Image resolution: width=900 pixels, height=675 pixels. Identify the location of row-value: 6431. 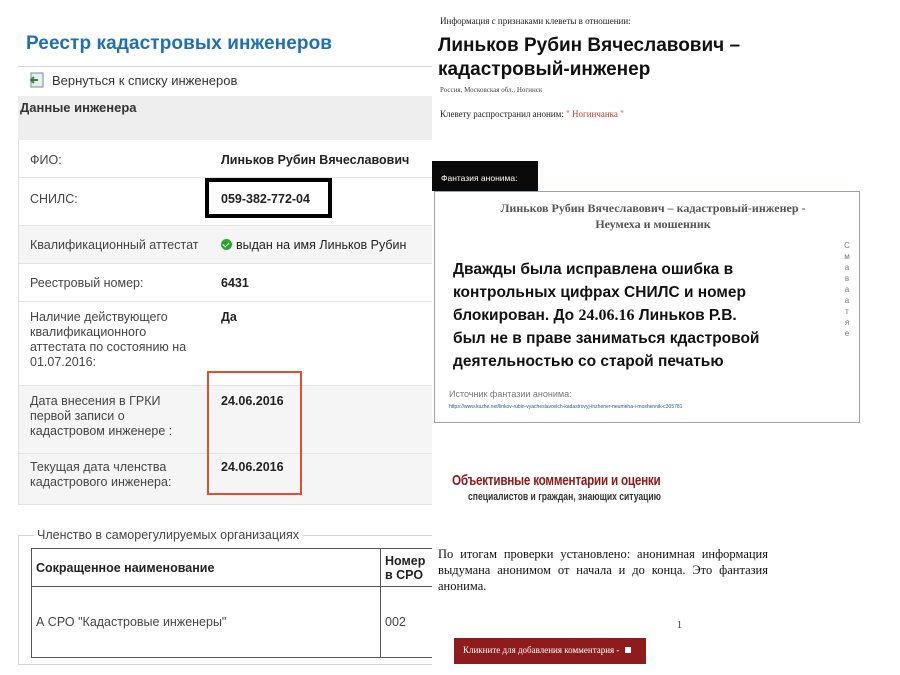
(235, 283).